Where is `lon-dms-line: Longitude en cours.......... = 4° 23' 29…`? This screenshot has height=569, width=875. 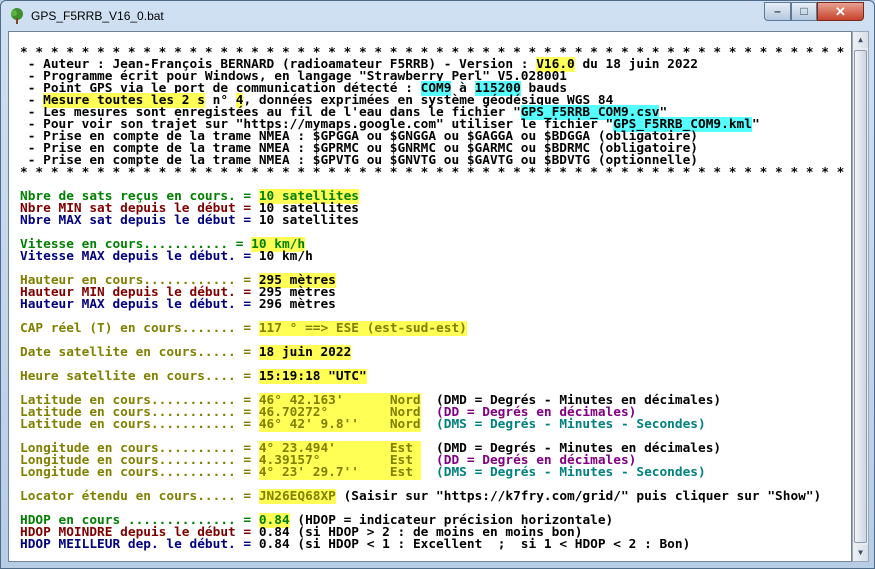 lon-dms-line: Longitude en cours.......... = 4° 23' 29… is located at coordinates (435, 472).